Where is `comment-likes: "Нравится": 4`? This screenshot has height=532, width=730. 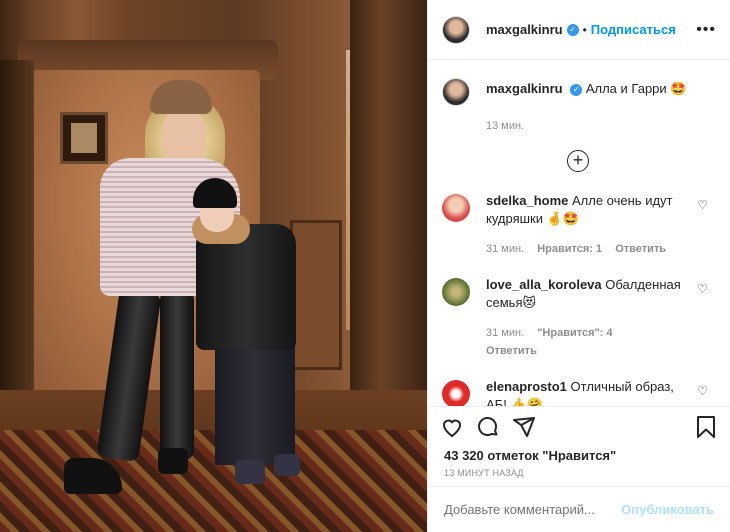
comment-likes: "Нравится": 4 is located at coordinates (574, 333).